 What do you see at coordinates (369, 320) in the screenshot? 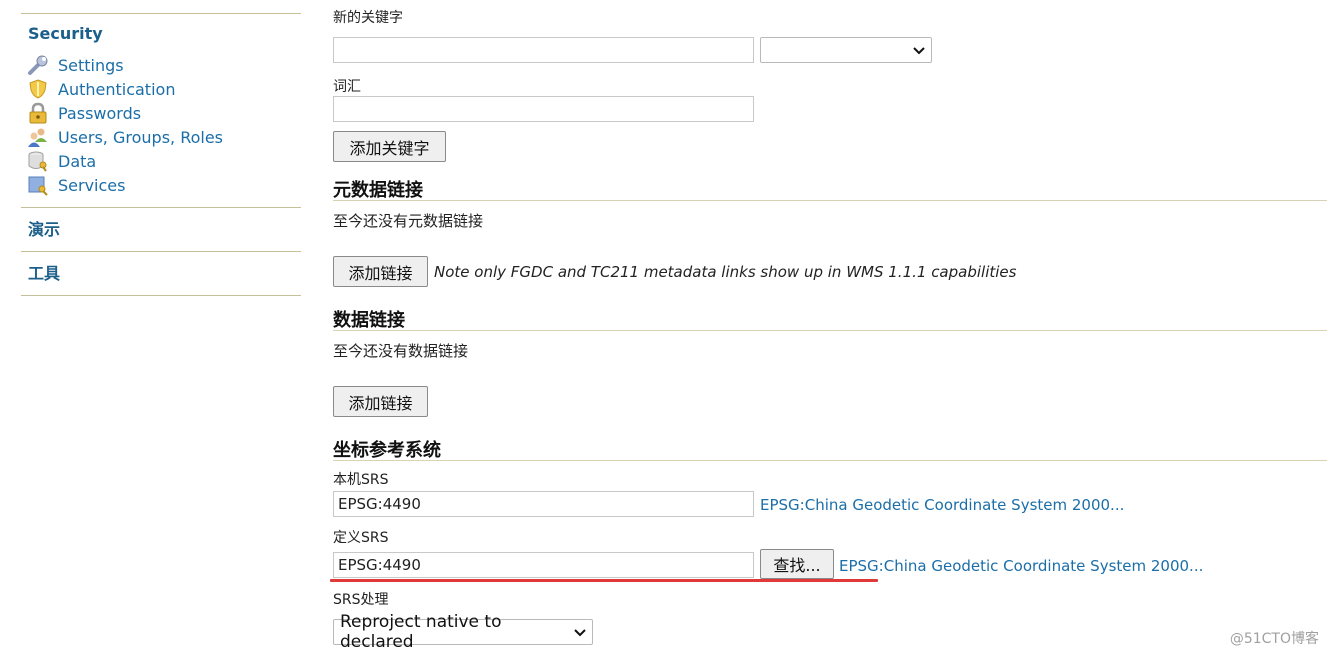
I see `data-links-title: 数据链接` at bounding box center [369, 320].